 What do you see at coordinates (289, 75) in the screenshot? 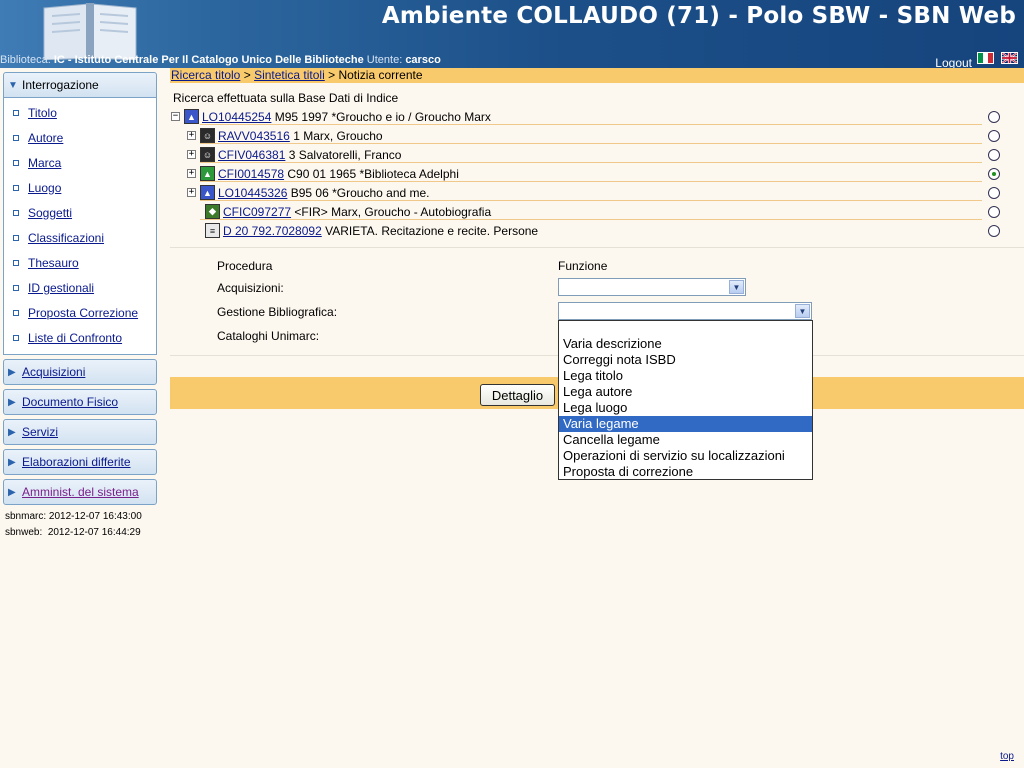
I see `breadcrumb-sintetica-titoli: Sintetica titoli` at bounding box center [289, 75].